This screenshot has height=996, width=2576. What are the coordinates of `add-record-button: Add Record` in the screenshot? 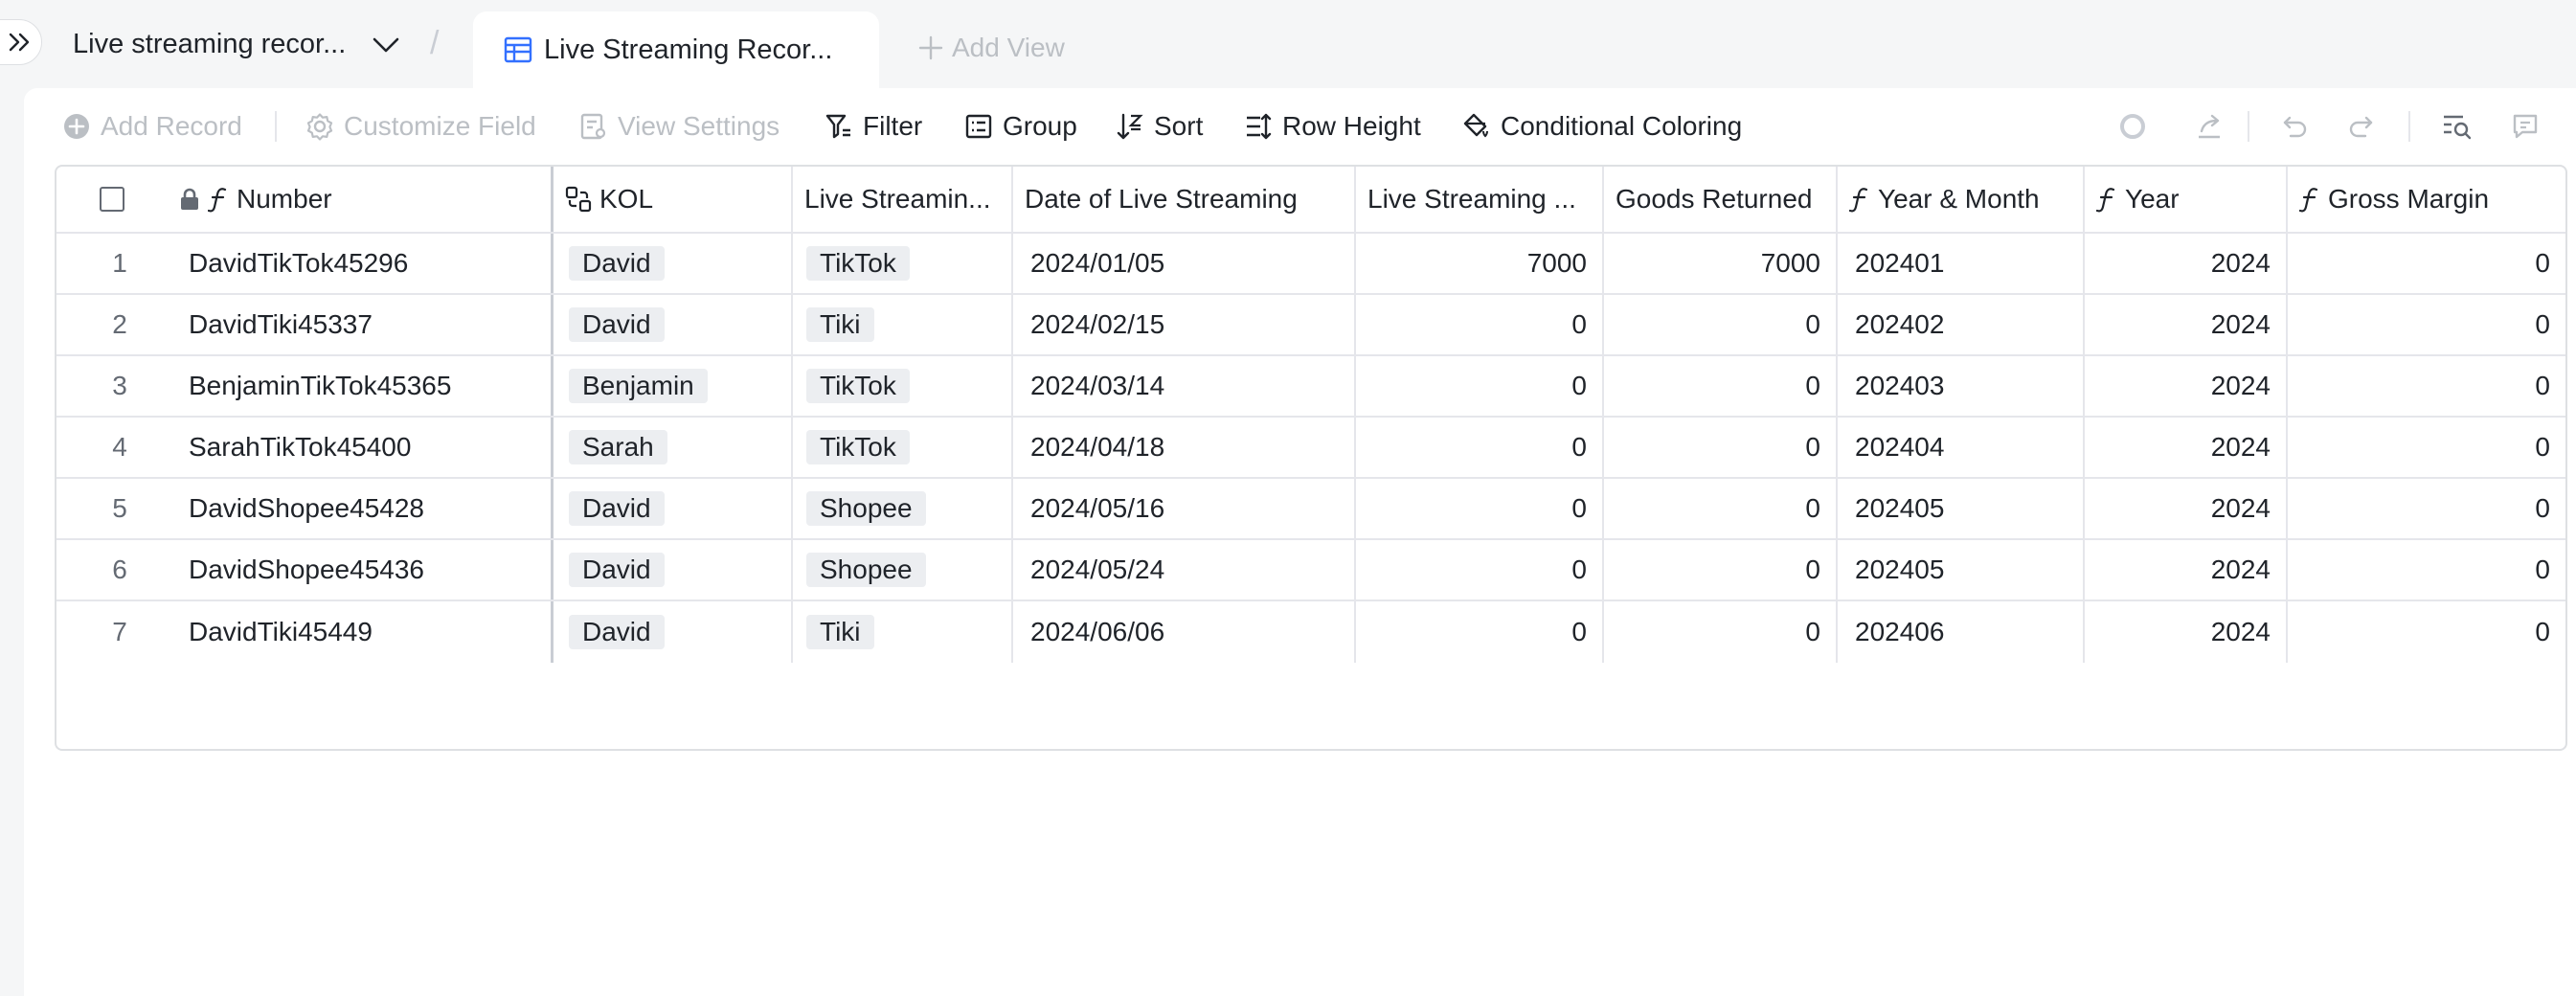 It's located at (152, 127).